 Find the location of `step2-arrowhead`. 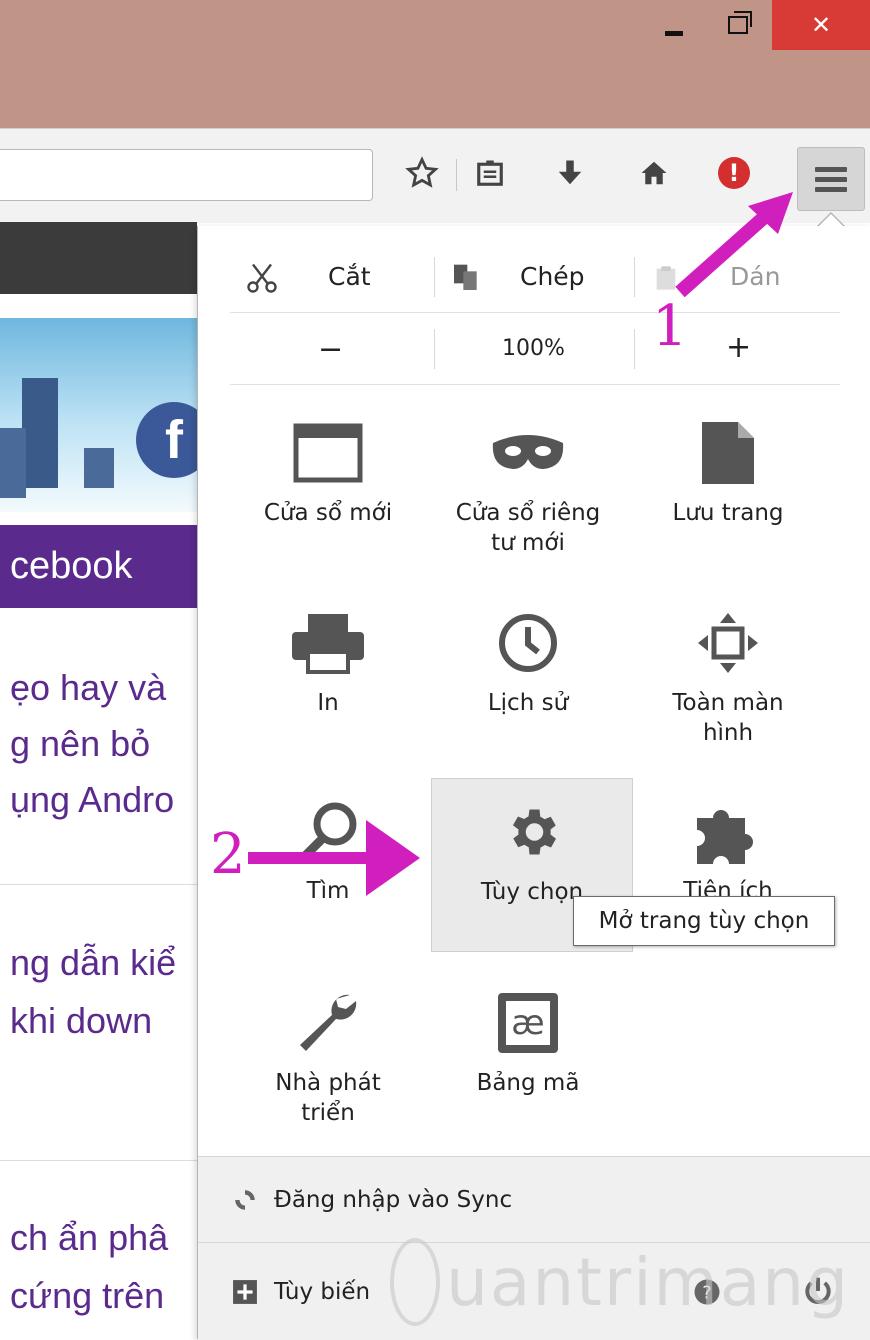

step2-arrowhead is located at coordinates (393, 858).